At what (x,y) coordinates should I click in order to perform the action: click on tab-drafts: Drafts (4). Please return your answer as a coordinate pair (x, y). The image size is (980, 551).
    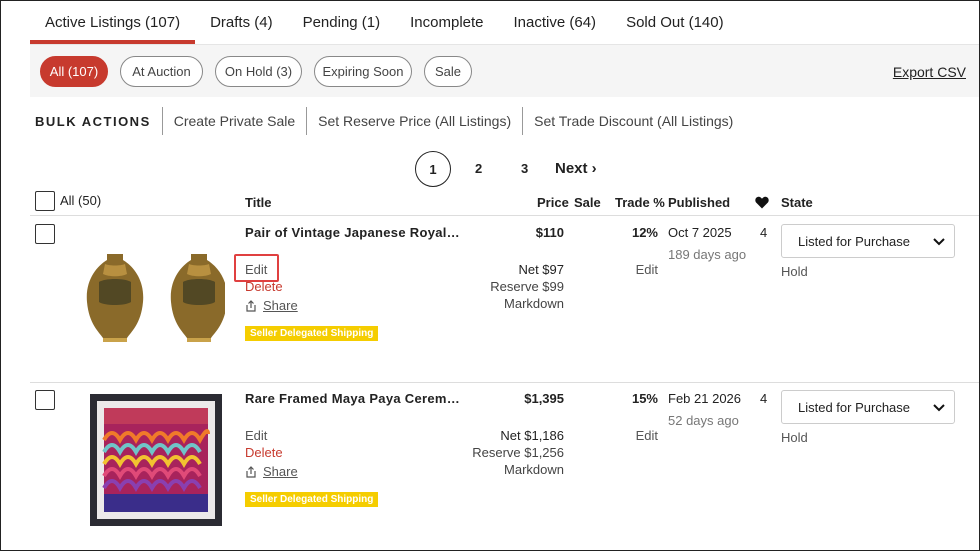
    Looking at the image, I should click on (241, 22).